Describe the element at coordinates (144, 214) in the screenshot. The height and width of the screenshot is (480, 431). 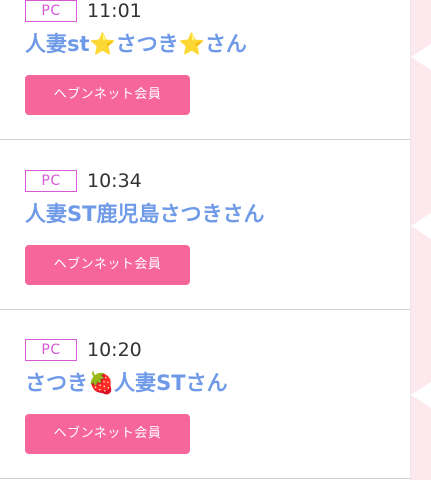
I see `visitor-name: 人妻ST鹿児島さつきさん` at that location.